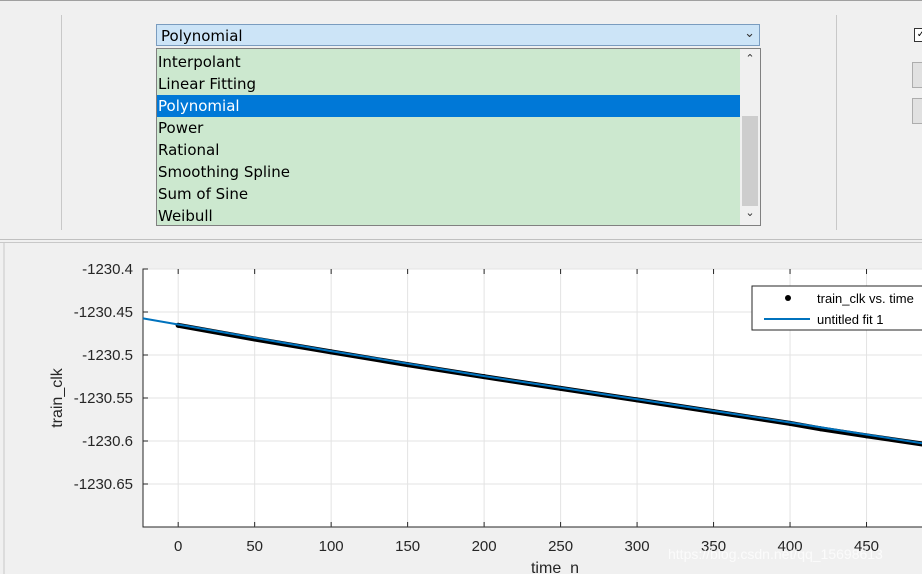 Image resolution: width=922 pixels, height=574 pixels. What do you see at coordinates (254, 546) in the screenshot?
I see `x-tick-label: 50` at bounding box center [254, 546].